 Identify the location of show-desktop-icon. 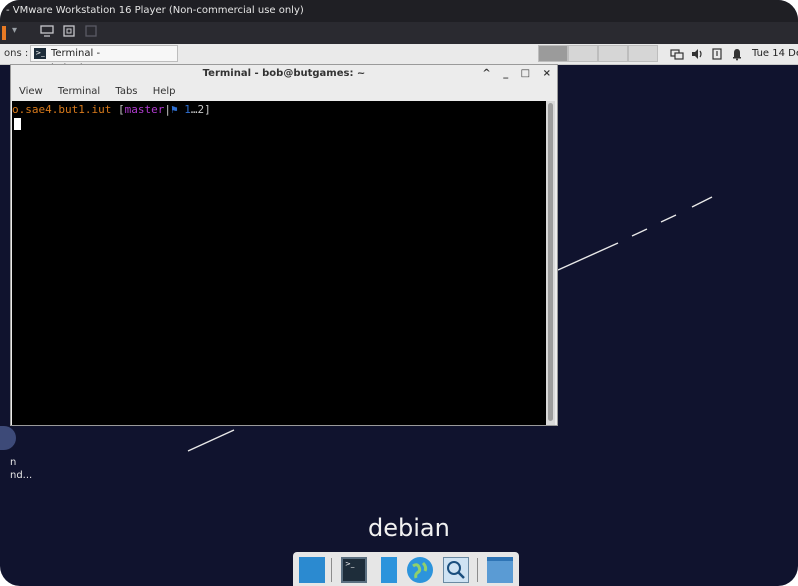
(312, 570).